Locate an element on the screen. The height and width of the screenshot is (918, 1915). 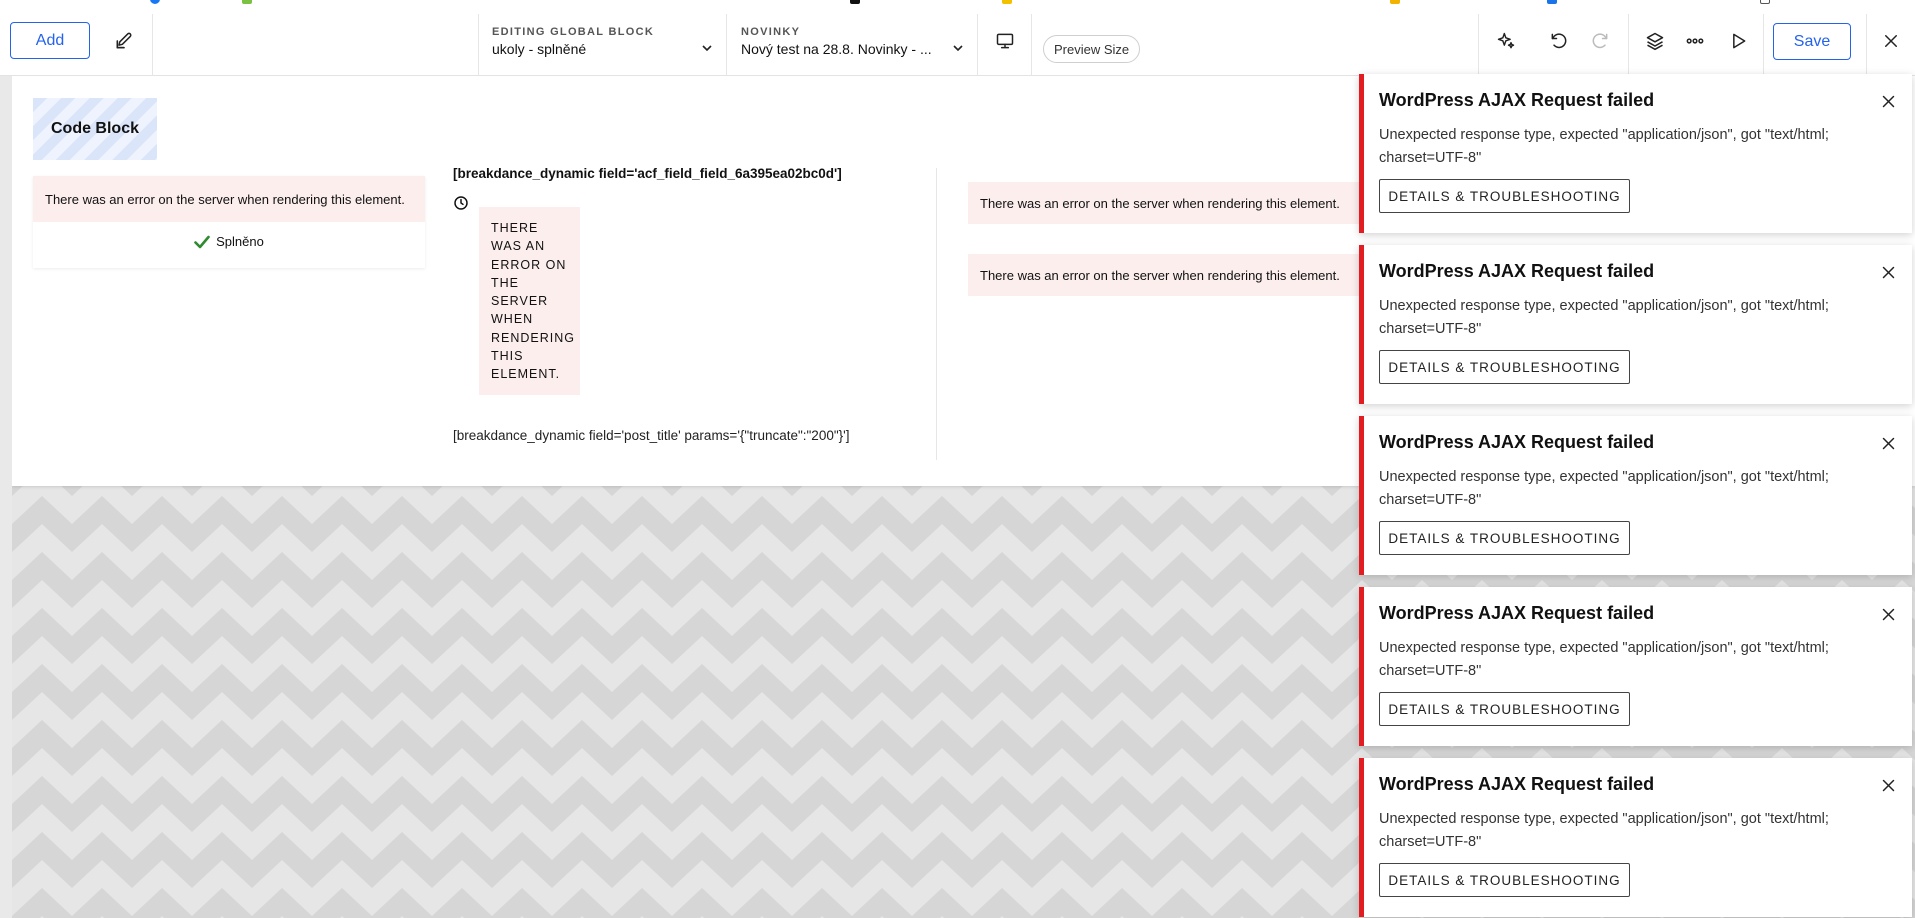
edit-button is located at coordinates (124, 41).